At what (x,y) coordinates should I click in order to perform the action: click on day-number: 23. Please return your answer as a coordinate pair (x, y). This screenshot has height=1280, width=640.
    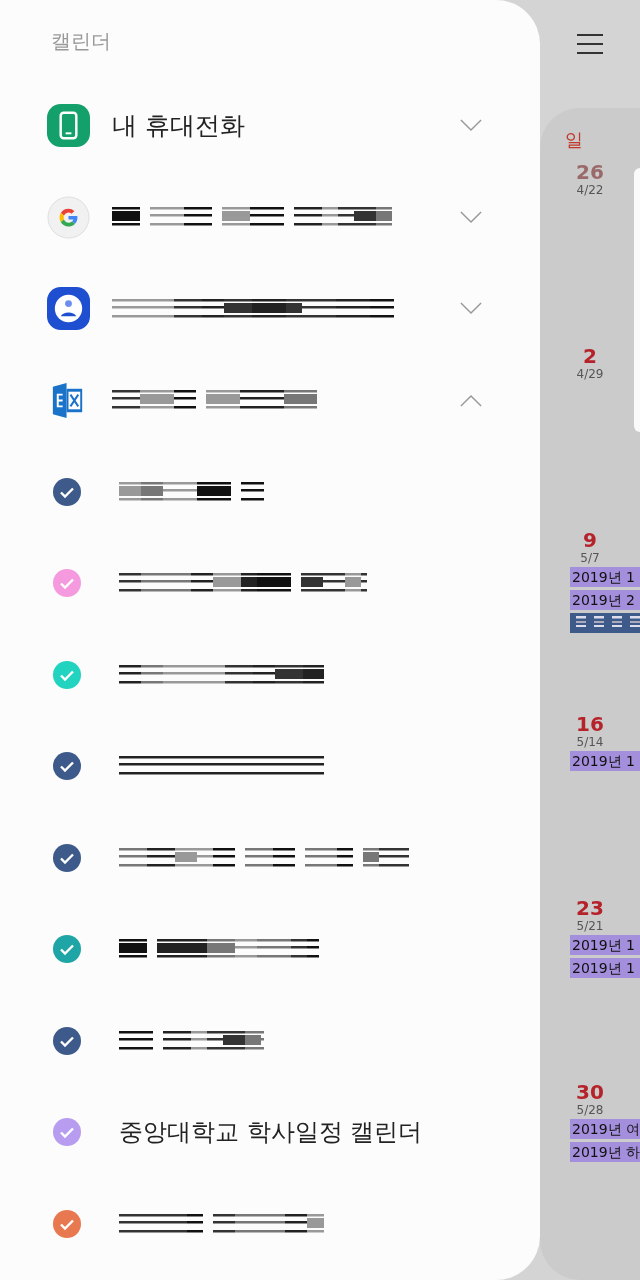
    Looking at the image, I should click on (590, 908).